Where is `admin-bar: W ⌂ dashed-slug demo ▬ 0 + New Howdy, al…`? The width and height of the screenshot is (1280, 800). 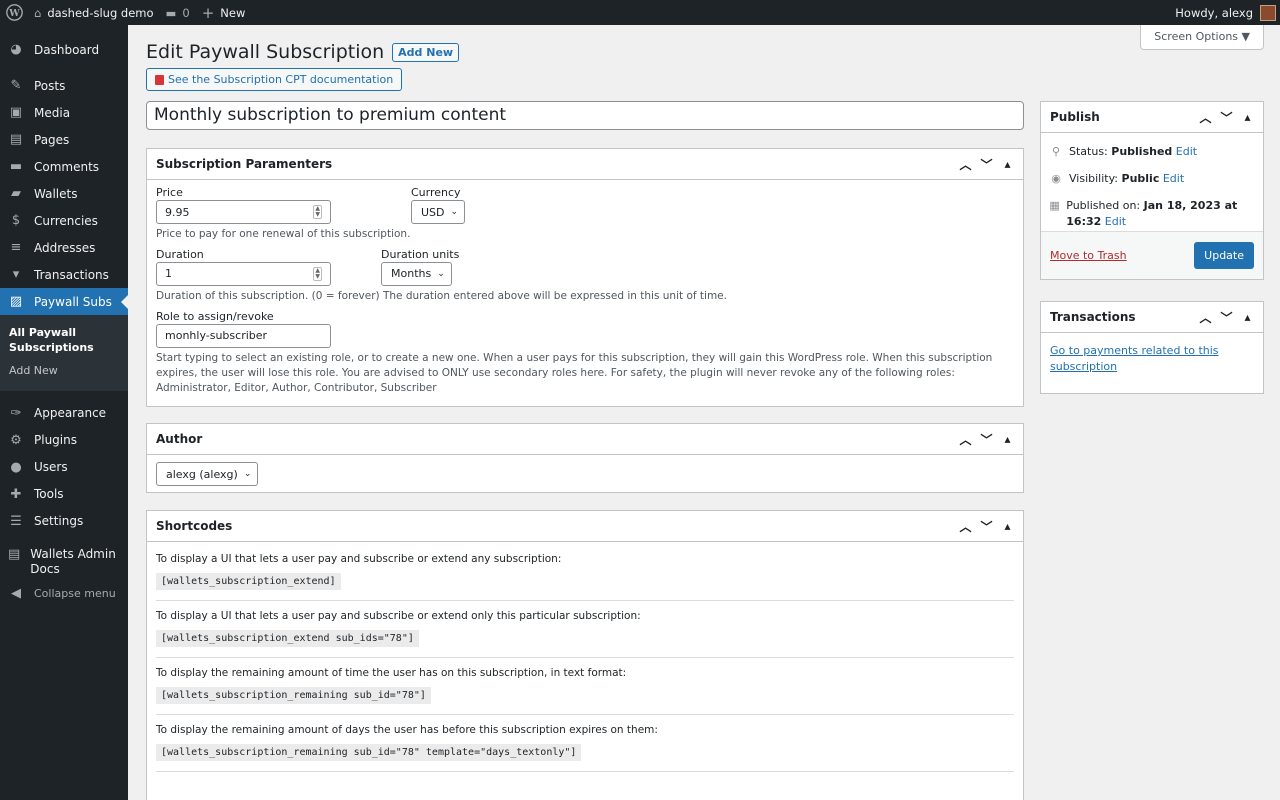 admin-bar: W ⌂ dashed-slug demo ▬ 0 + New Howdy, al… is located at coordinates (640, 12).